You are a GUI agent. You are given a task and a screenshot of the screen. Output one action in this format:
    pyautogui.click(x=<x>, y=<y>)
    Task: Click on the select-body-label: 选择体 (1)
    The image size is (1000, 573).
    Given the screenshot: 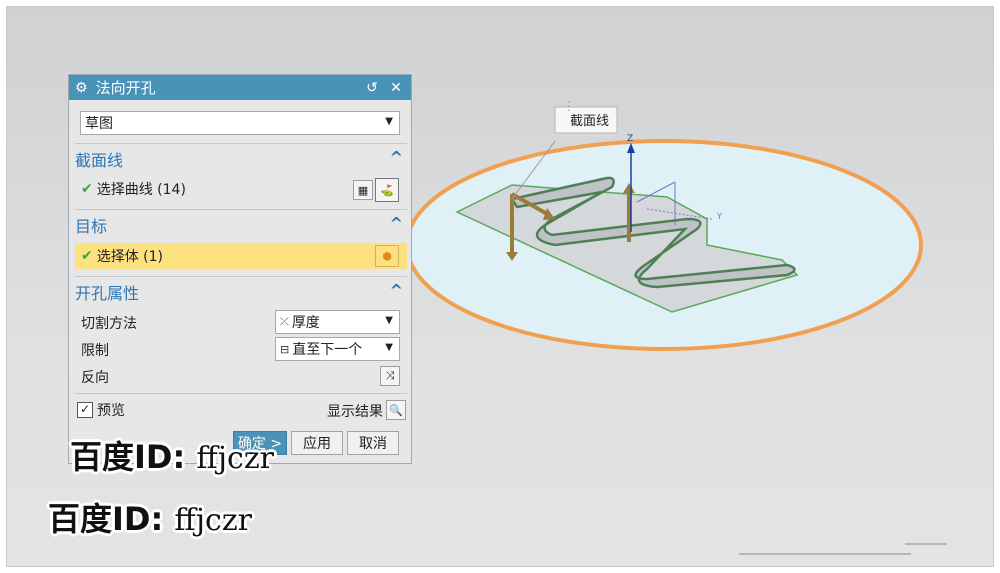 What is the action you would take?
    pyautogui.click(x=130, y=257)
    